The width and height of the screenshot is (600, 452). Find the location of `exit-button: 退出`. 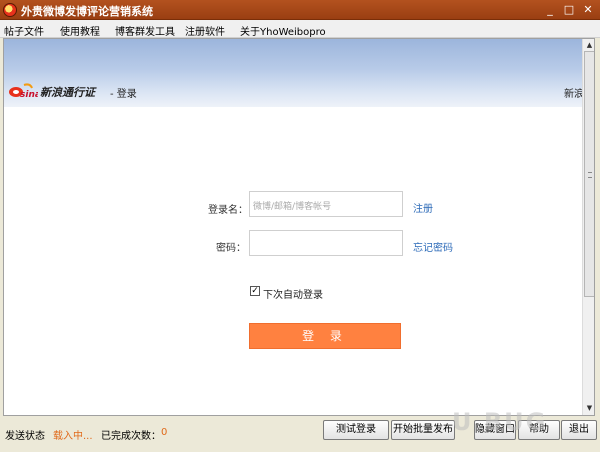

exit-button: 退出 is located at coordinates (579, 430).